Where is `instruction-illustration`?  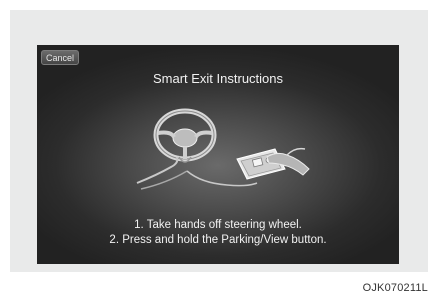
instruction-illustration is located at coordinates (223, 149).